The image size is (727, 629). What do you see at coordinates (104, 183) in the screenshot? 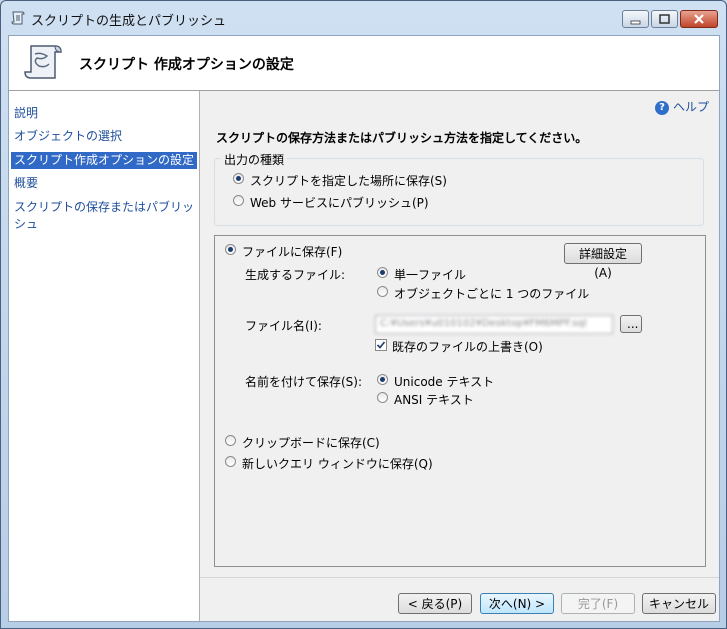
I see `nav-item-summary: 概要` at bounding box center [104, 183].